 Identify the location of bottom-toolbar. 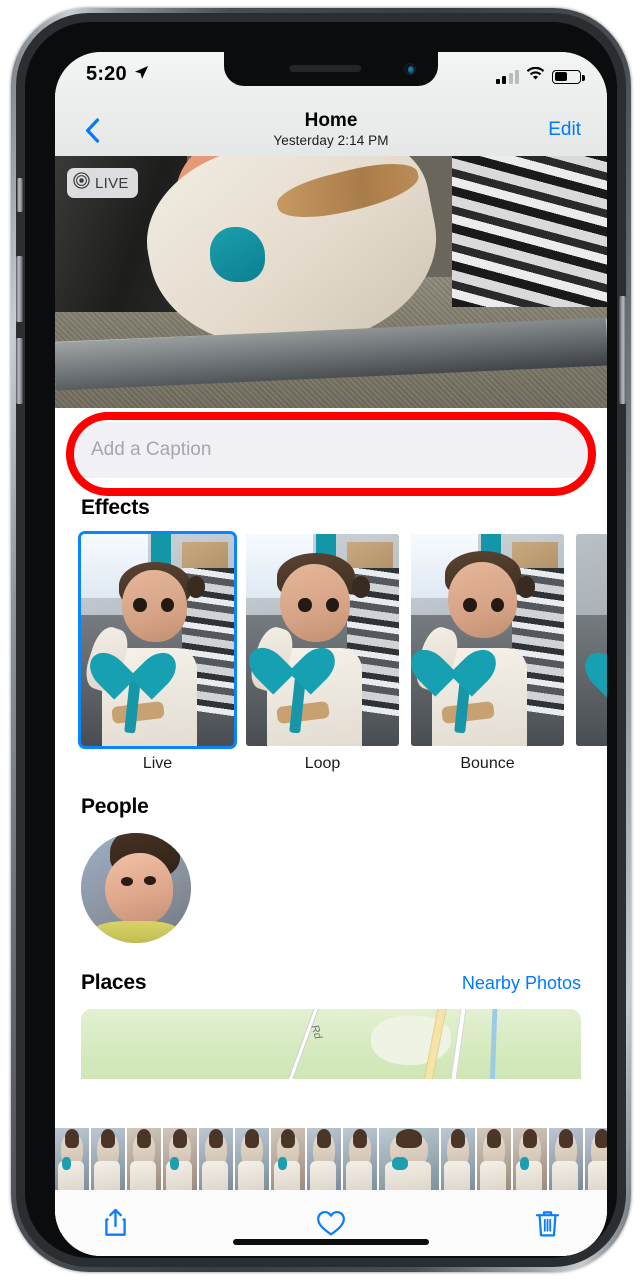
(331, 1223).